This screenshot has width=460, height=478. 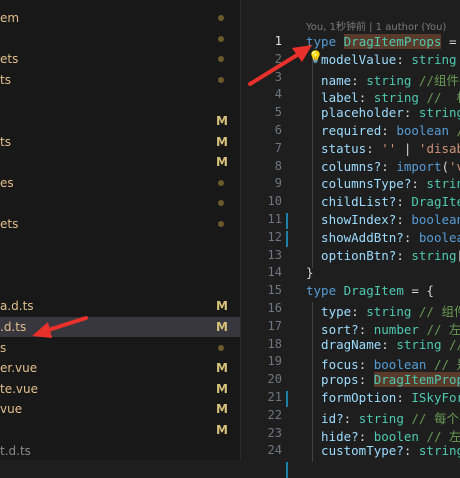 What do you see at coordinates (17, 306) in the screenshot?
I see `file-name: a.d.ts` at bounding box center [17, 306].